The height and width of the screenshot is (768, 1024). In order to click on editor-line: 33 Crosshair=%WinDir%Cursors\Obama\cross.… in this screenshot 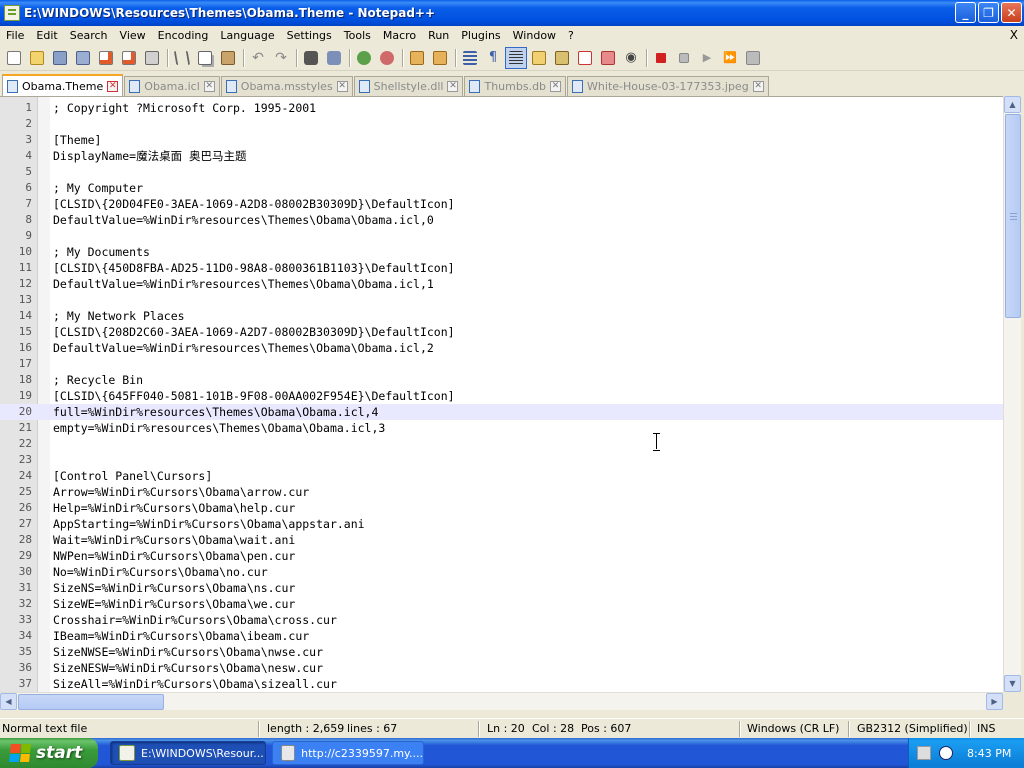, I will do `click(501, 620)`.